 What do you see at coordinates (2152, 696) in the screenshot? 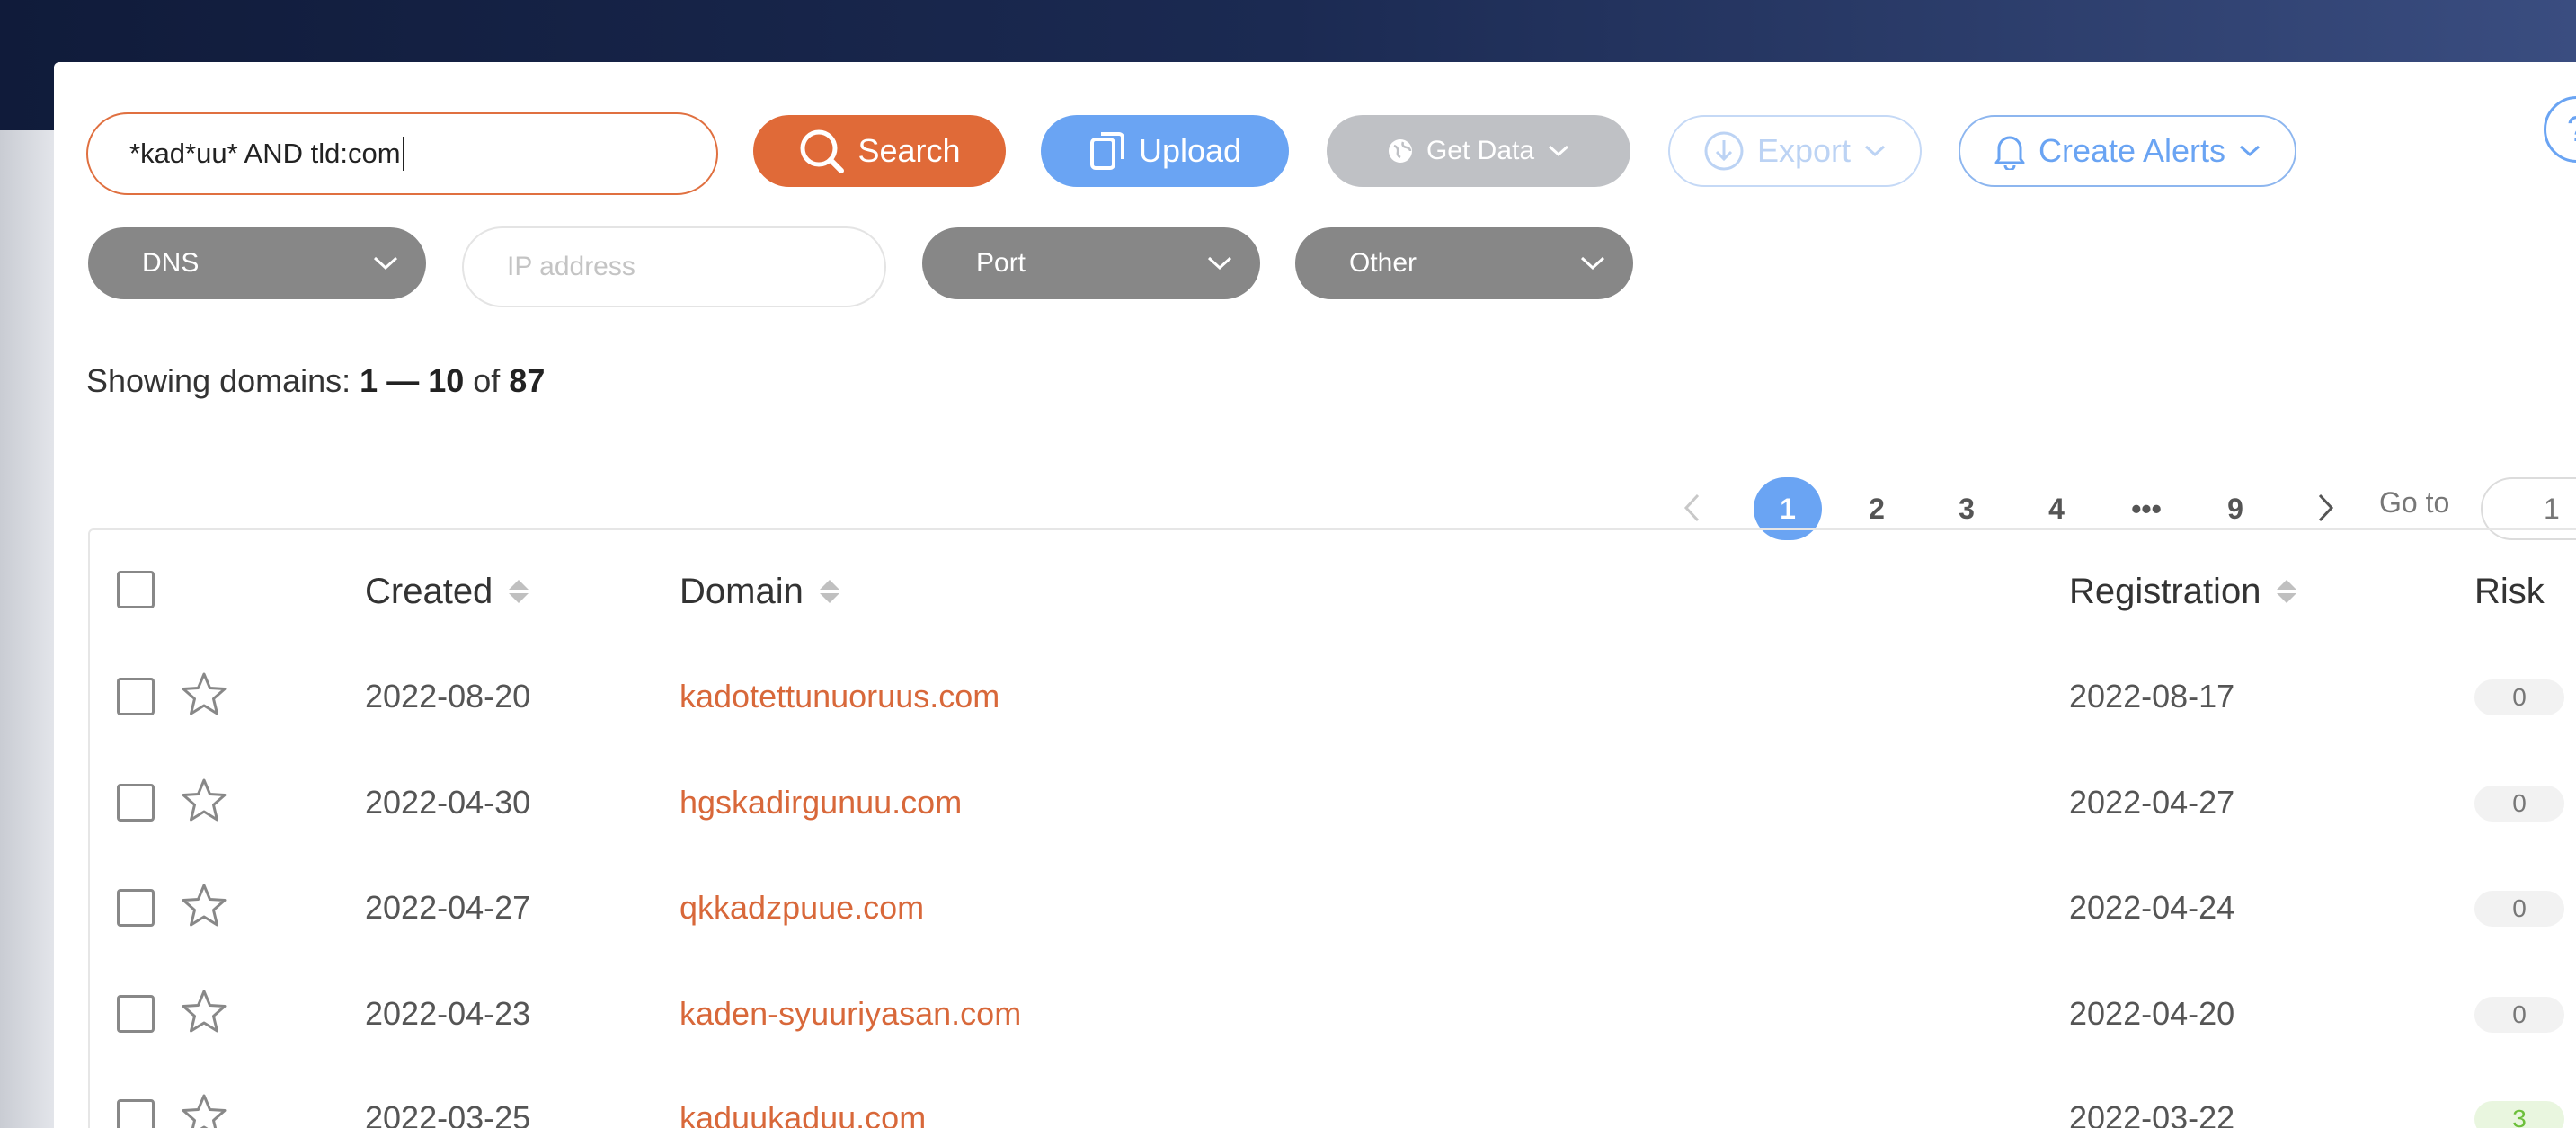
I see `row-registration-date: 2022-08-17` at bounding box center [2152, 696].